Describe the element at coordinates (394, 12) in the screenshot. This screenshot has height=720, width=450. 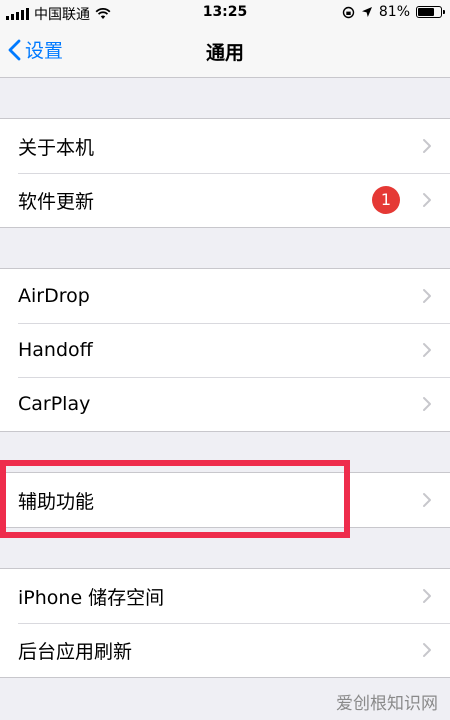
I see `battery-percent: 81%` at that location.